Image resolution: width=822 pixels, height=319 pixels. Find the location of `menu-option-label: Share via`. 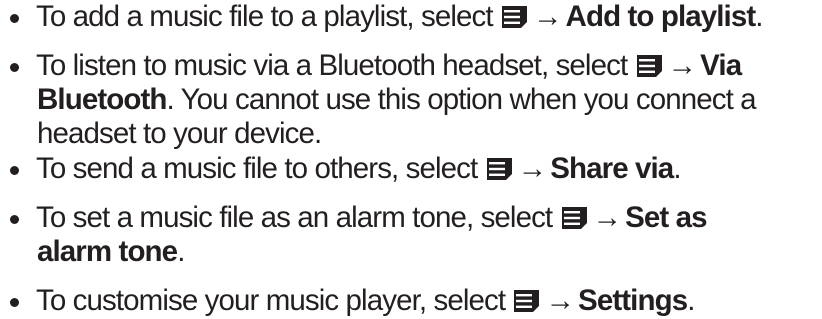

menu-option-label: Share via is located at coordinates (612, 168).